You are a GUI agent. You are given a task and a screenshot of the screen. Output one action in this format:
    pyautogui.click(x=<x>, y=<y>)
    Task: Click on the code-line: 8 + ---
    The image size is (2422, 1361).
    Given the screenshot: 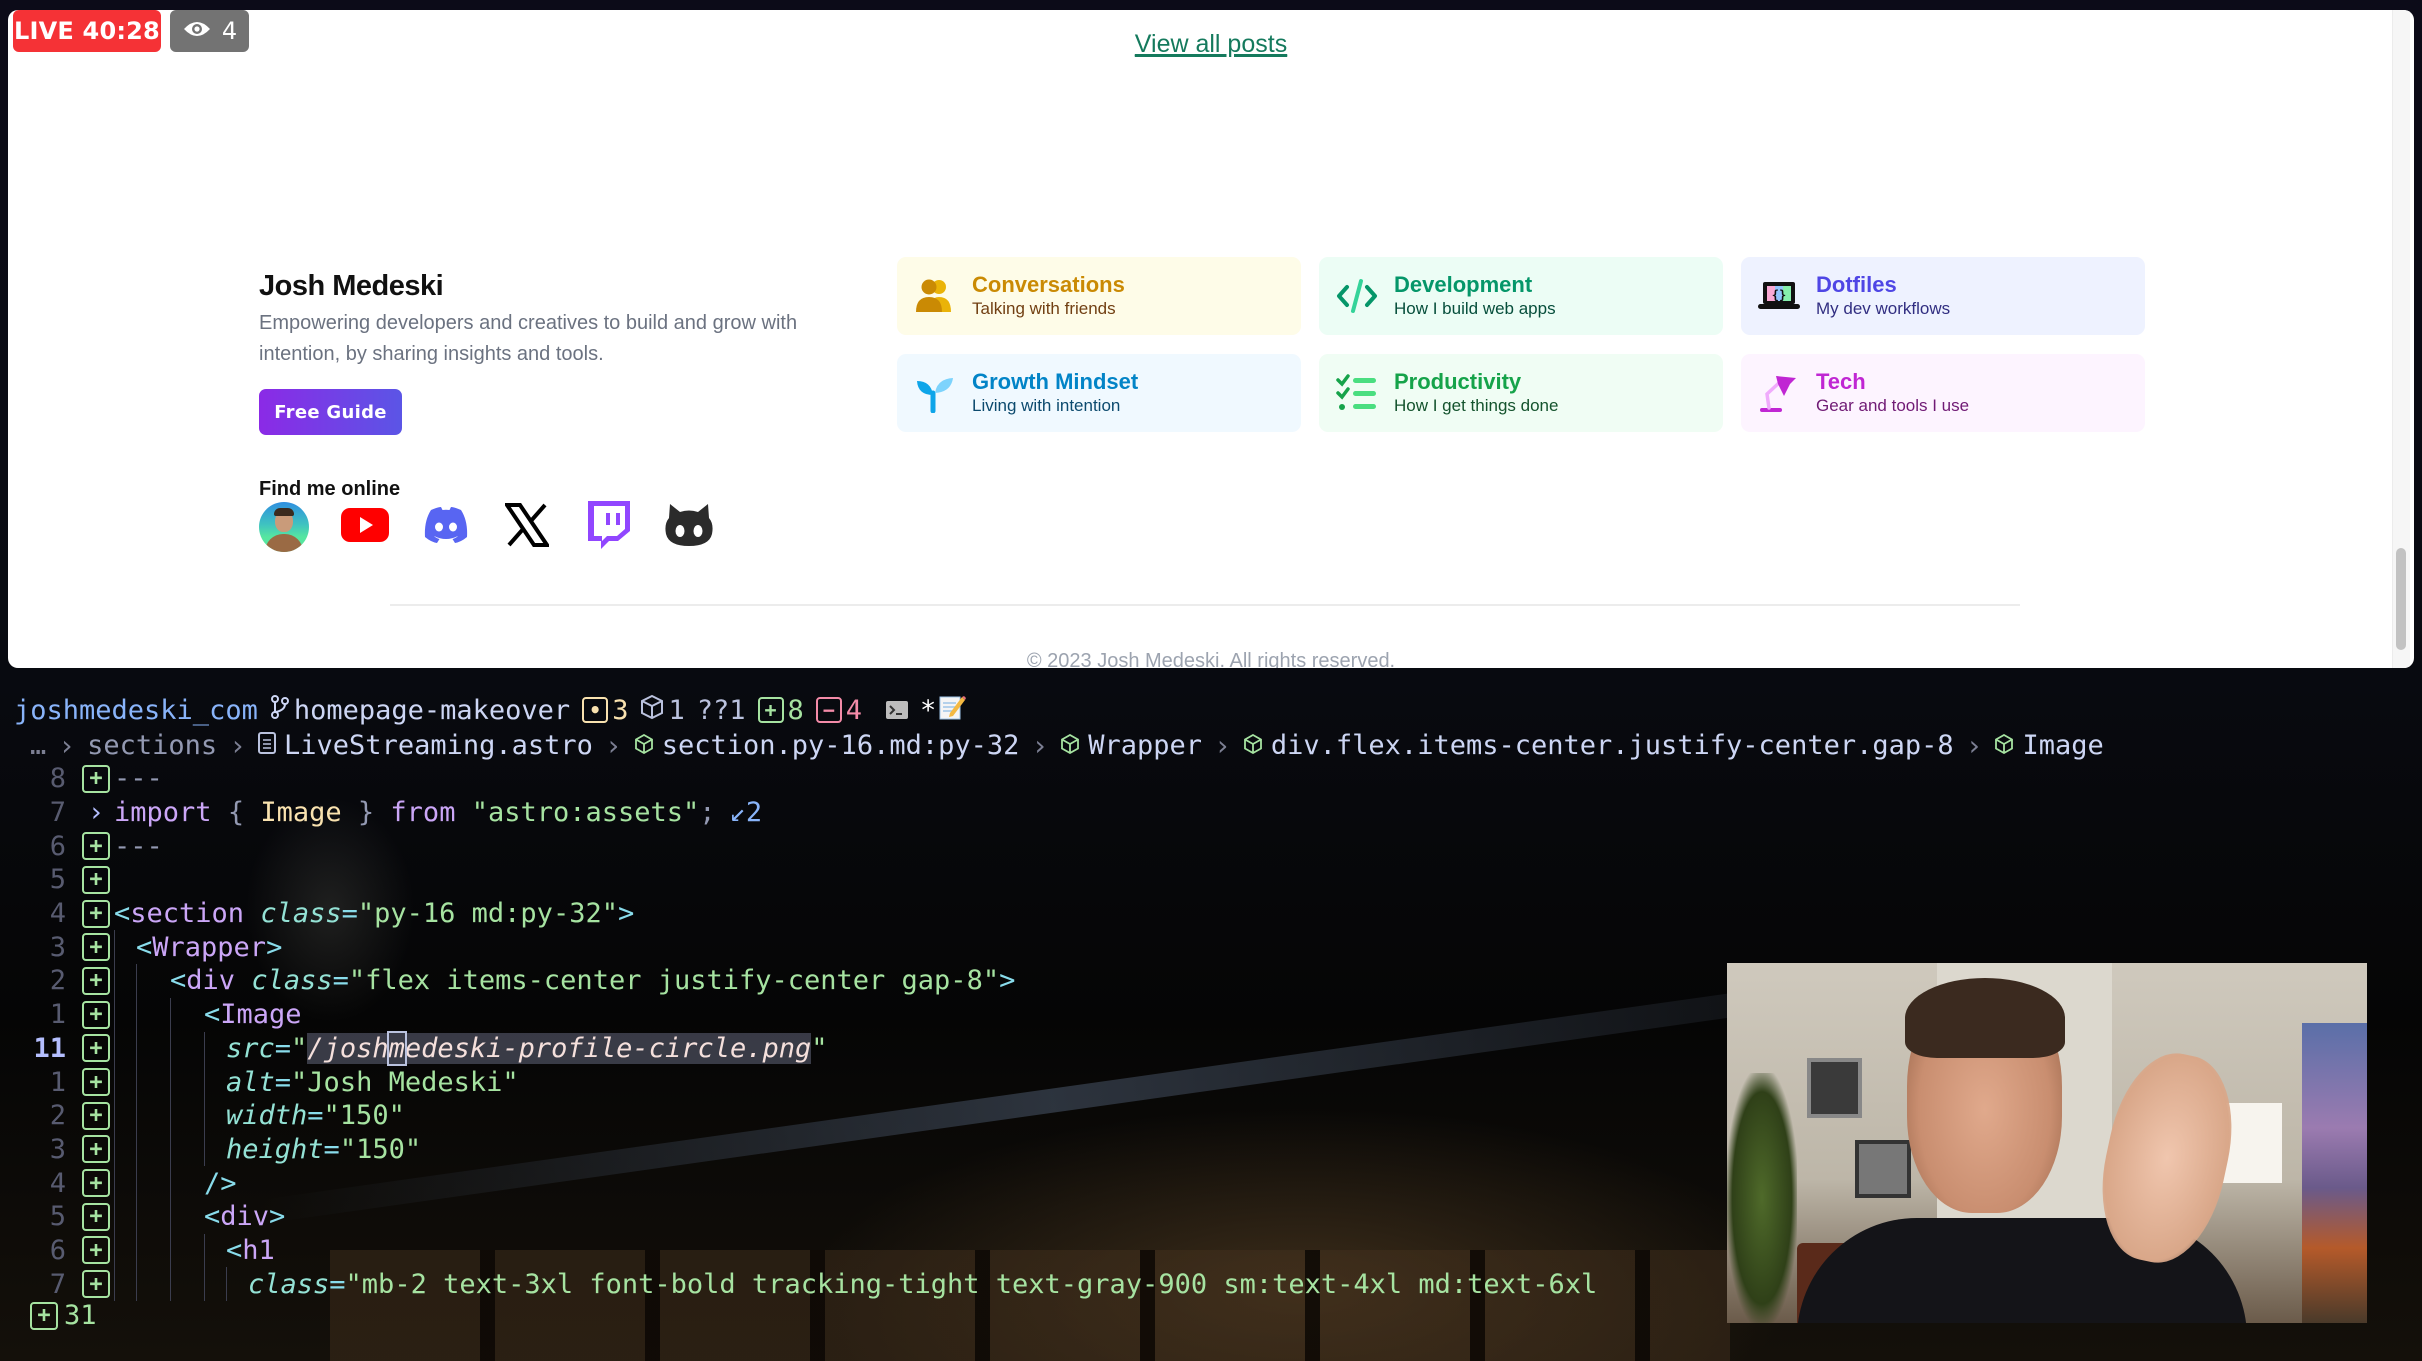 What is the action you would take?
    pyautogui.click(x=798, y=779)
    